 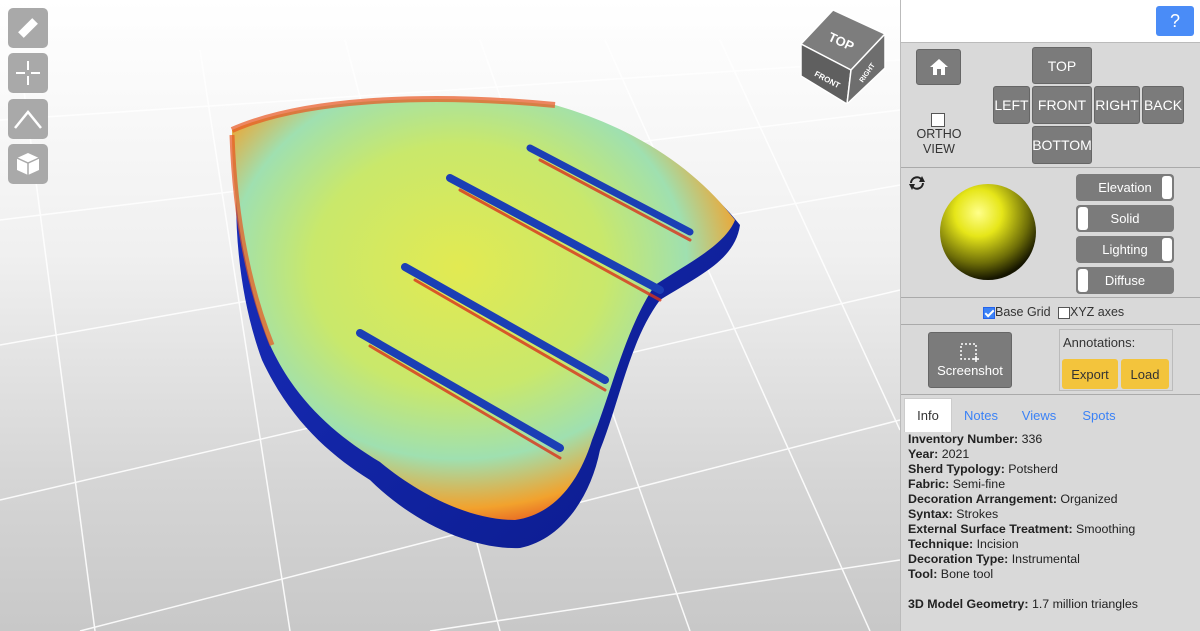 I want to click on cube-icon, so click(x=28, y=164).